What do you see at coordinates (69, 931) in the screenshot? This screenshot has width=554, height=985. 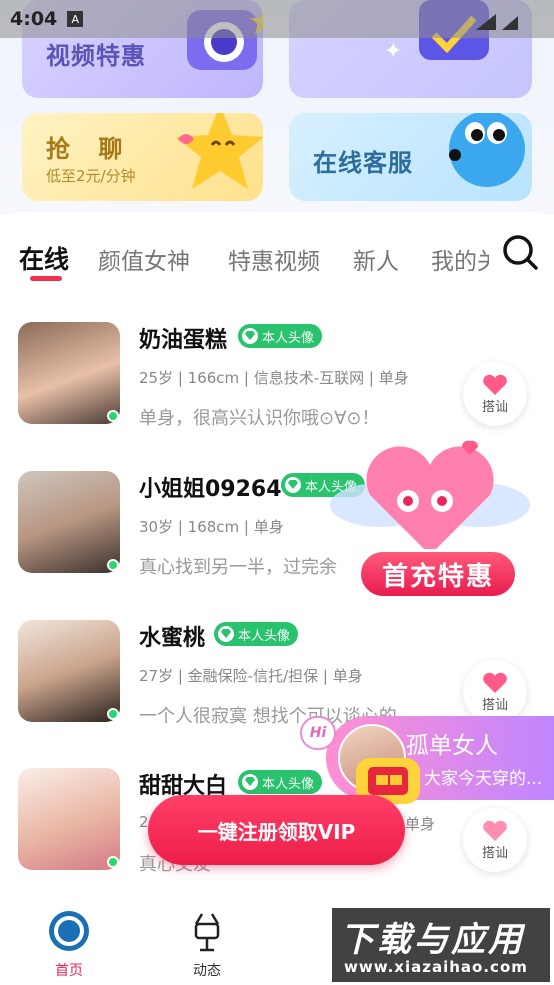 I see `home-icon` at bounding box center [69, 931].